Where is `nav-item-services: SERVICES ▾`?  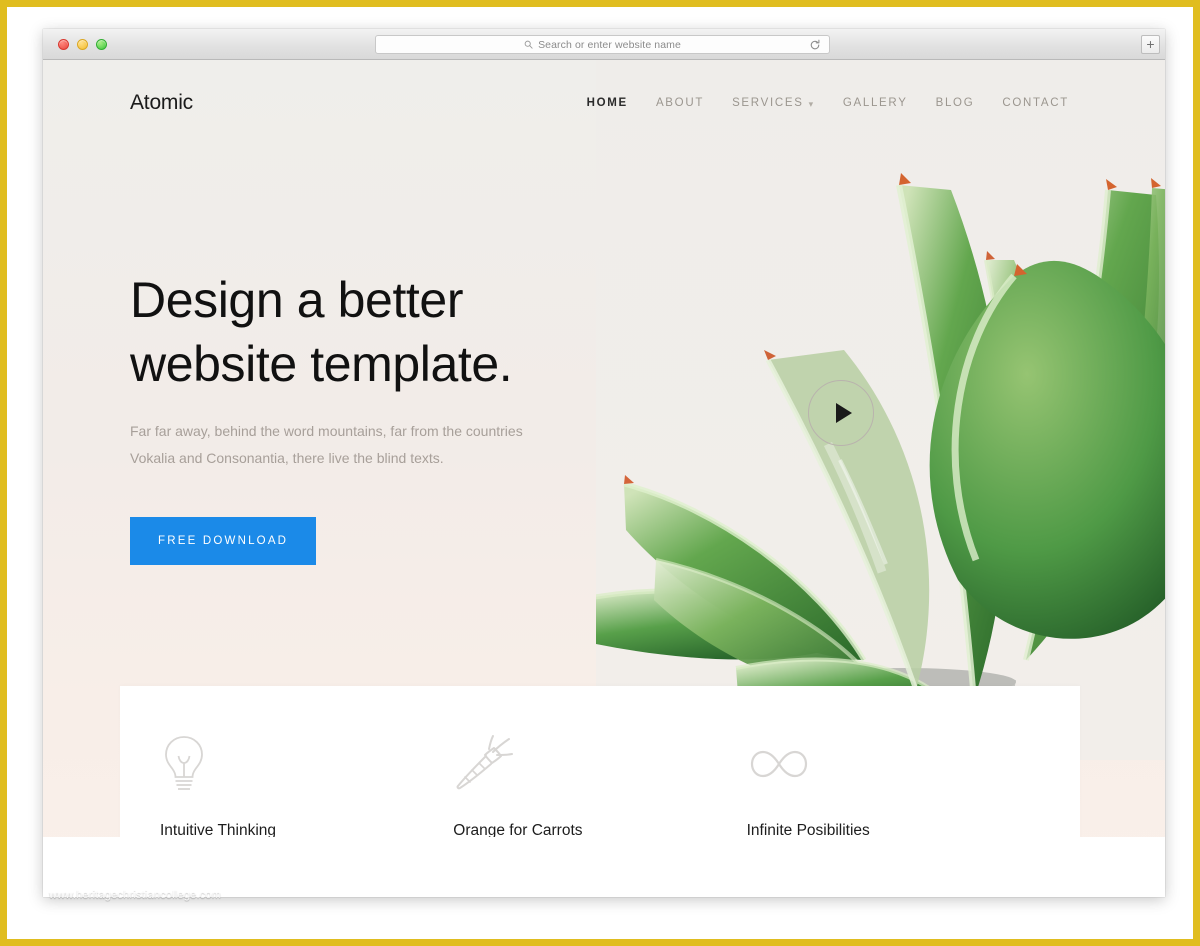
nav-item-services: SERVICES ▾ is located at coordinates (773, 103).